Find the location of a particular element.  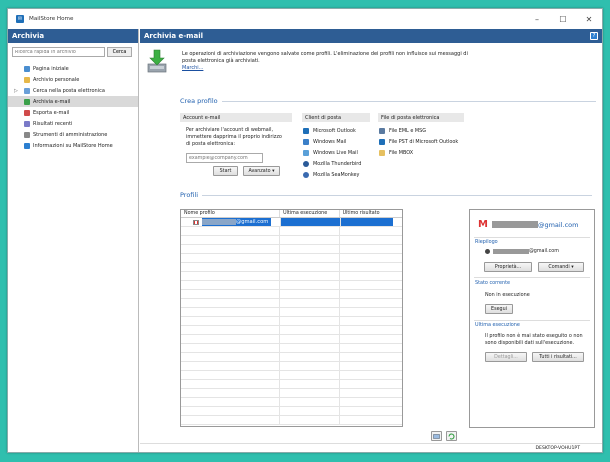

refresh-icon is located at coordinates (451, 436).